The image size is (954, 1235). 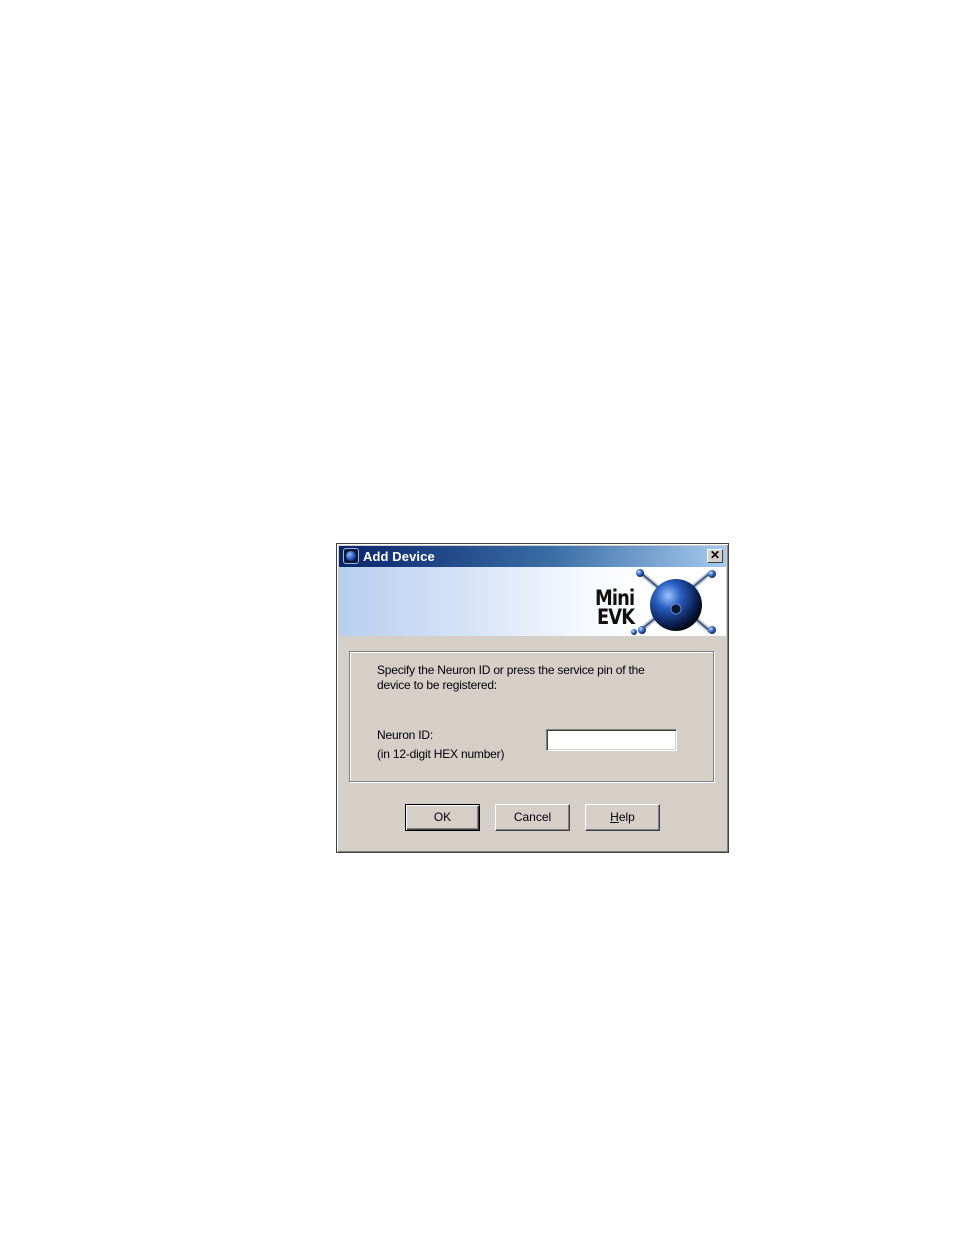 I want to click on help-label-rest: elp, so click(x=626, y=817).